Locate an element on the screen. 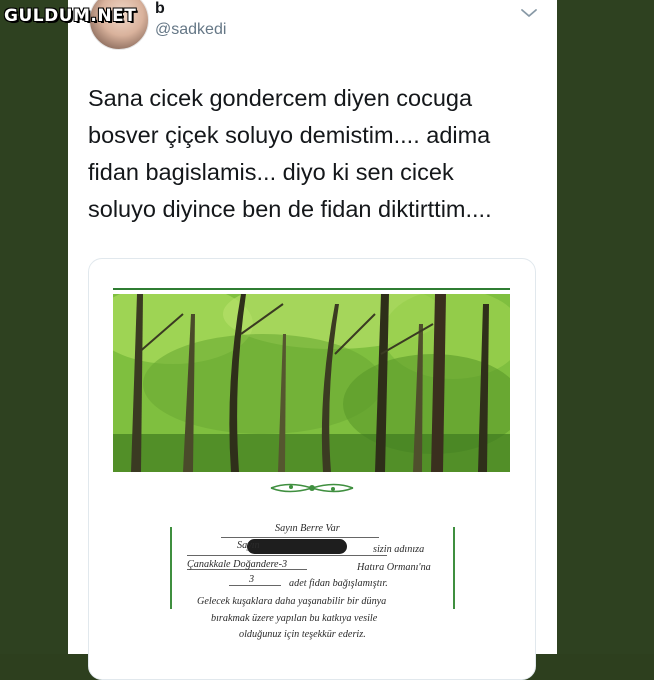 The height and width of the screenshot is (680, 654). user-handle: @sadkedi is located at coordinates (190, 30).